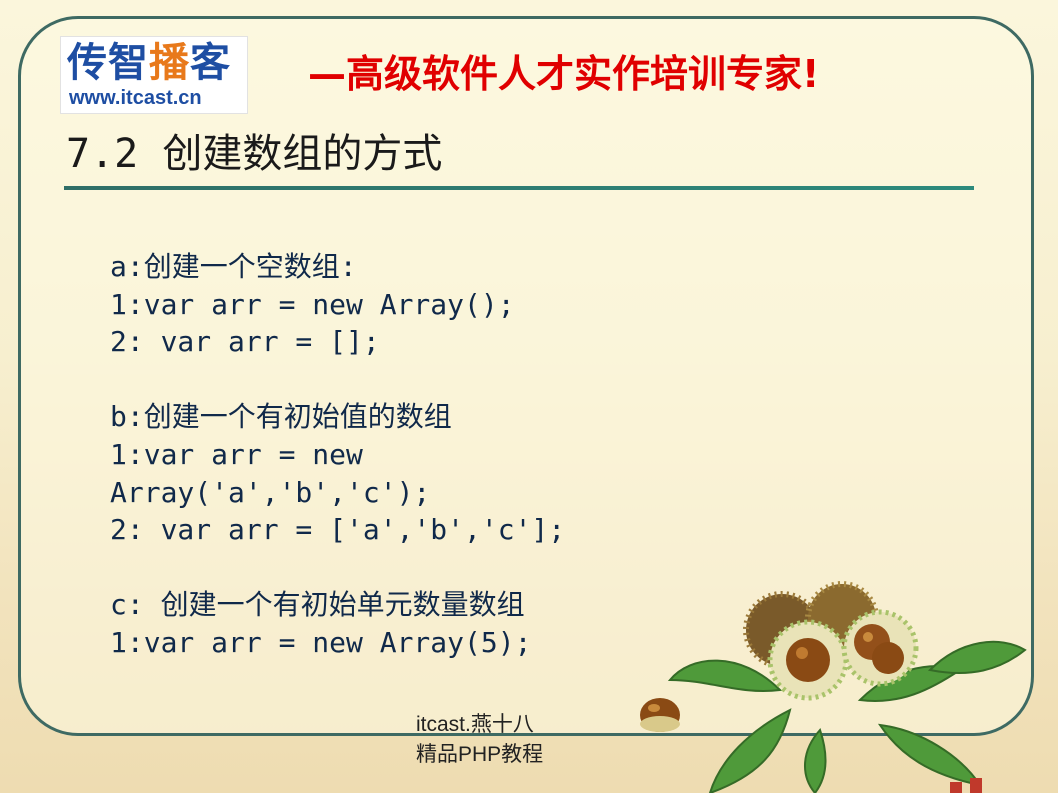  Describe the element at coordinates (833, 687) in the screenshot. I see `chestnuts-with-leaves-icon` at that location.